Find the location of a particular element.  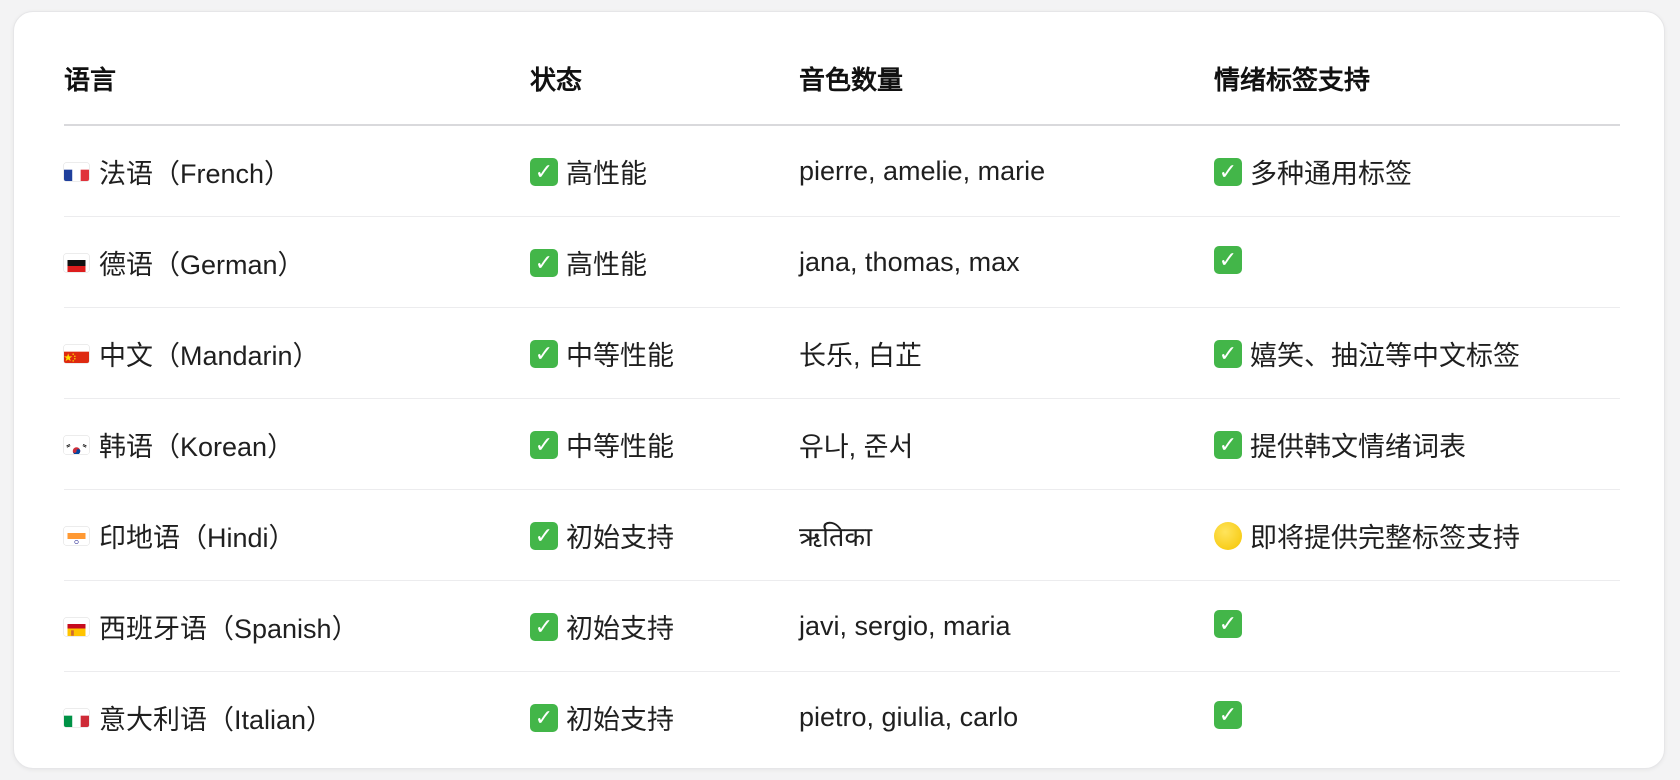

table-row: 印地语（Hindi） ✓ 初始支持 ऋतिका 即将提供完整标签支持 is located at coordinates (842, 535).